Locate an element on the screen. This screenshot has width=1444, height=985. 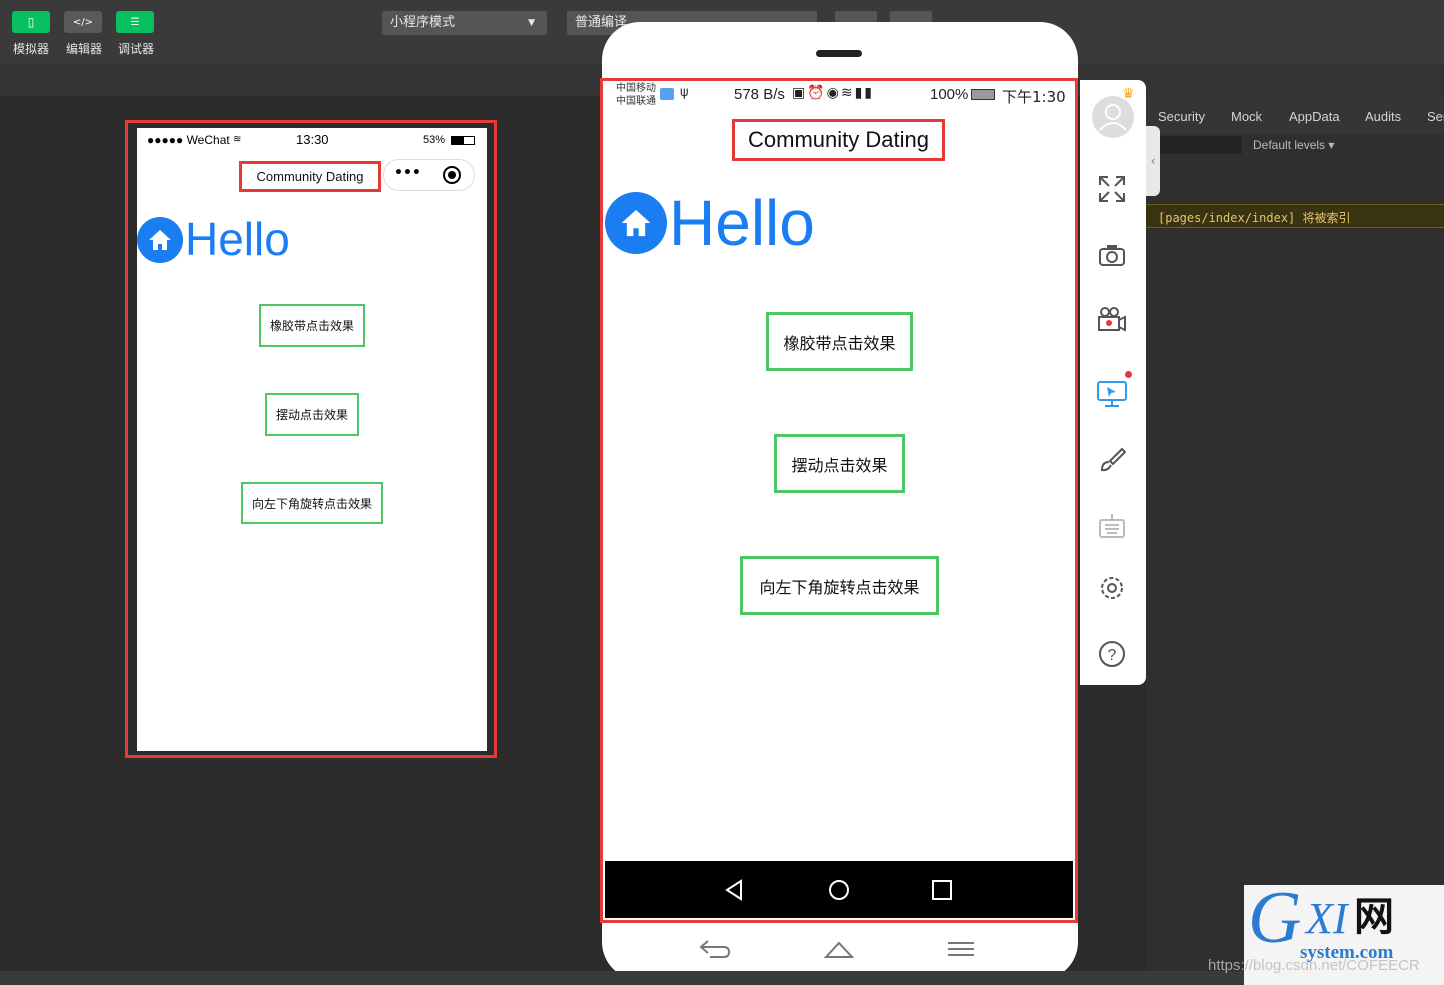
debugger-label: 调试器 is located at coordinates (136, 49).